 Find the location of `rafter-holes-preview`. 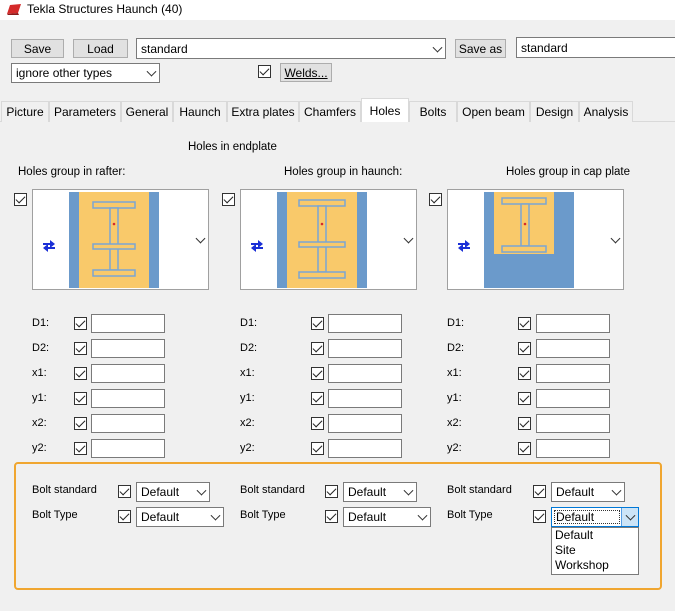

rafter-holes-preview is located at coordinates (120, 239).